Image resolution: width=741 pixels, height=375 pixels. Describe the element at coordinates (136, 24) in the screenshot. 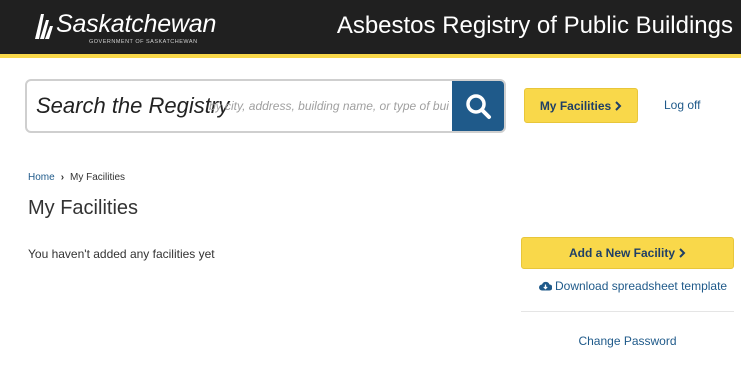

I see `logo-text: Saskatchewan` at that location.